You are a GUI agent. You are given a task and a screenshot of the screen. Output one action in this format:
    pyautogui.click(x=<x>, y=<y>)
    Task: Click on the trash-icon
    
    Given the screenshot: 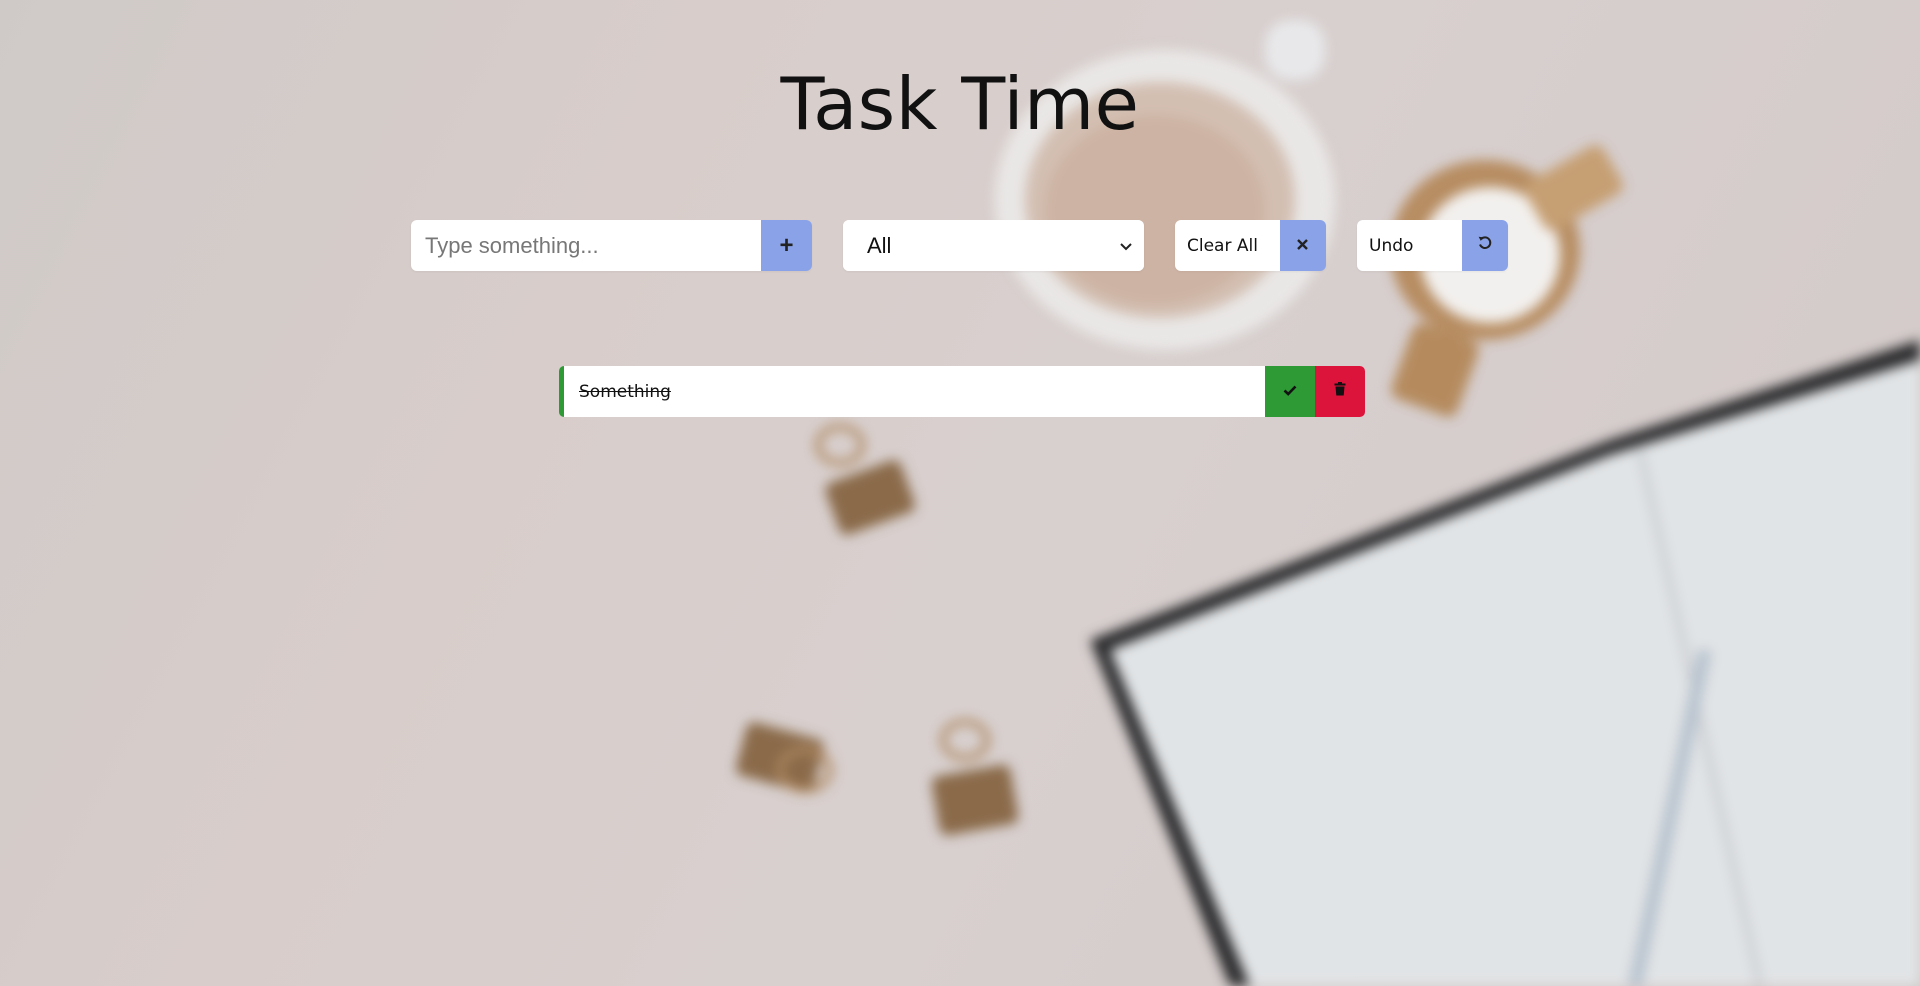 What is the action you would take?
    pyautogui.click(x=1340, y=391)
    